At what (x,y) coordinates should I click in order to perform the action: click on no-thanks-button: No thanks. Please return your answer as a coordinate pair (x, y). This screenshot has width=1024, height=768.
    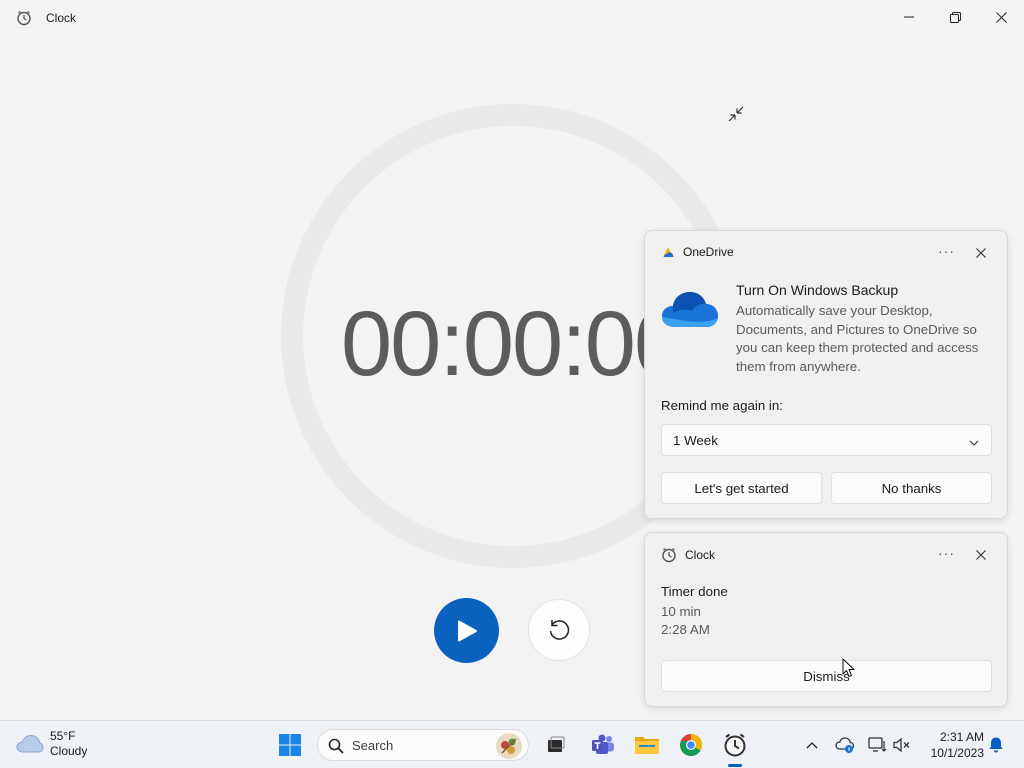
    Looking at the image, I should click on (911, 488).